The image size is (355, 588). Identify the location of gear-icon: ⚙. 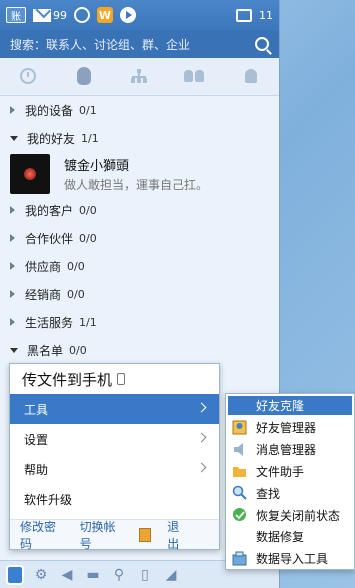
(41, 575).